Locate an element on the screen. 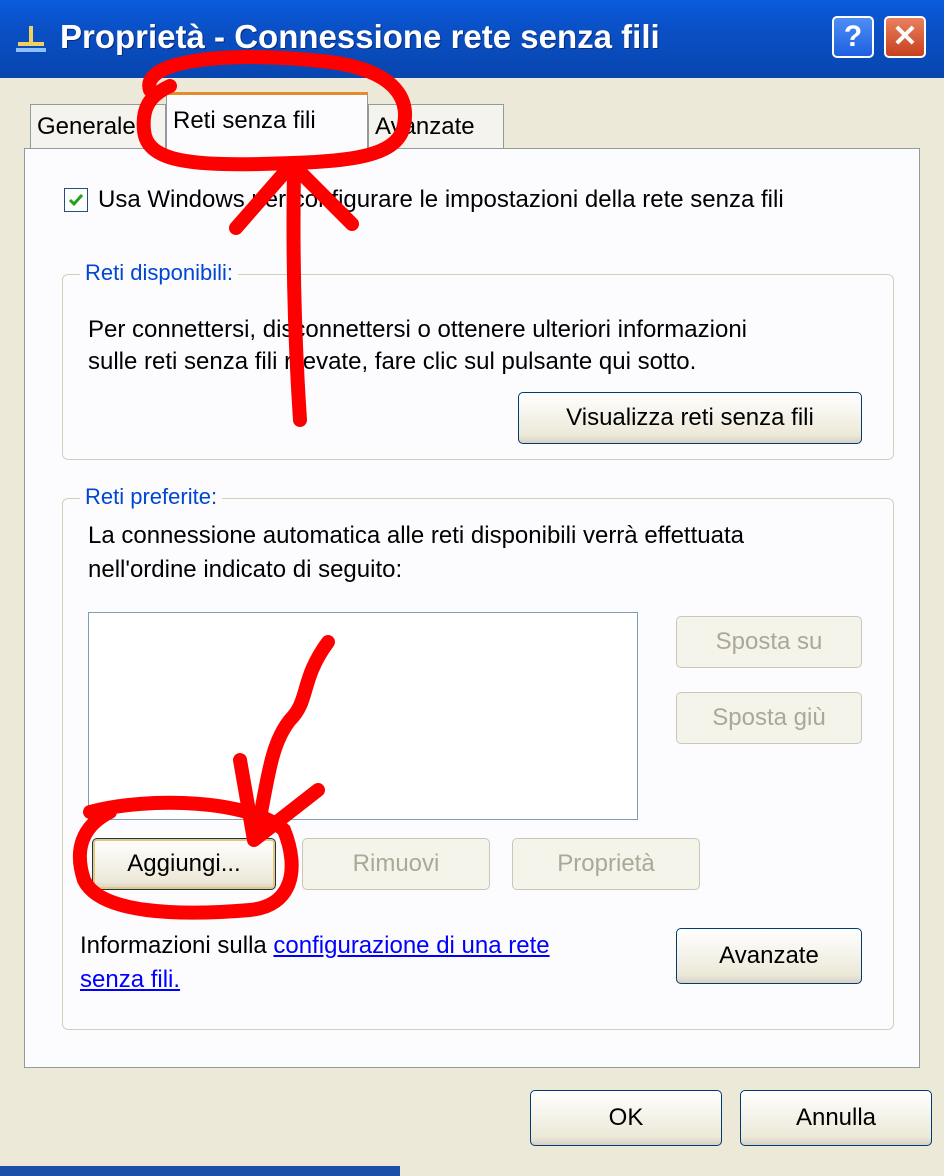  help-button: ? is located at coordinates (853, 37).